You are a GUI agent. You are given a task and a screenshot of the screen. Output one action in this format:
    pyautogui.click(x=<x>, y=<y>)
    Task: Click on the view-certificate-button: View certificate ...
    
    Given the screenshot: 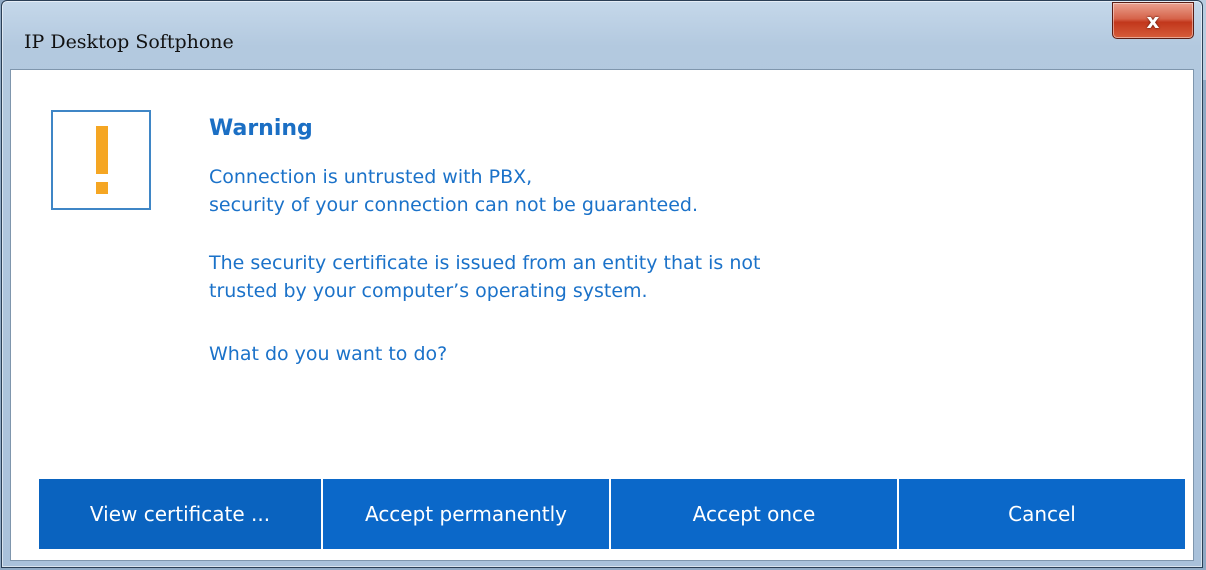 What is the action you would take?
    pyautogui.click(x=180, y=514)
    